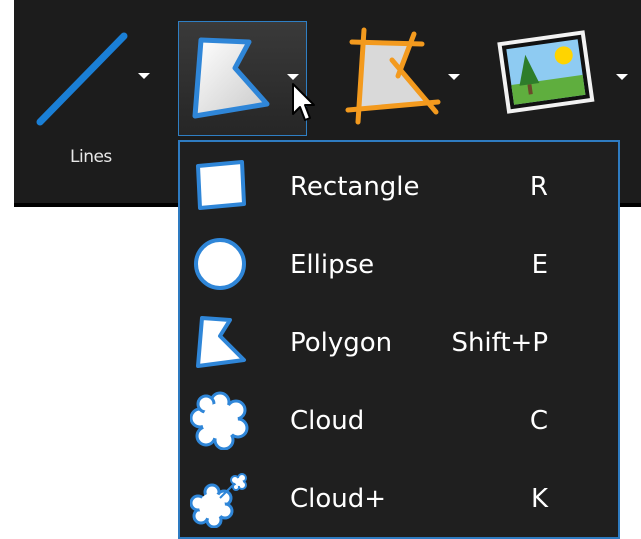  What do you see at coordinates (355, 187) in the screenshot?
I see `menu-item-label: Rectangle` at bounding box center [355, 187].